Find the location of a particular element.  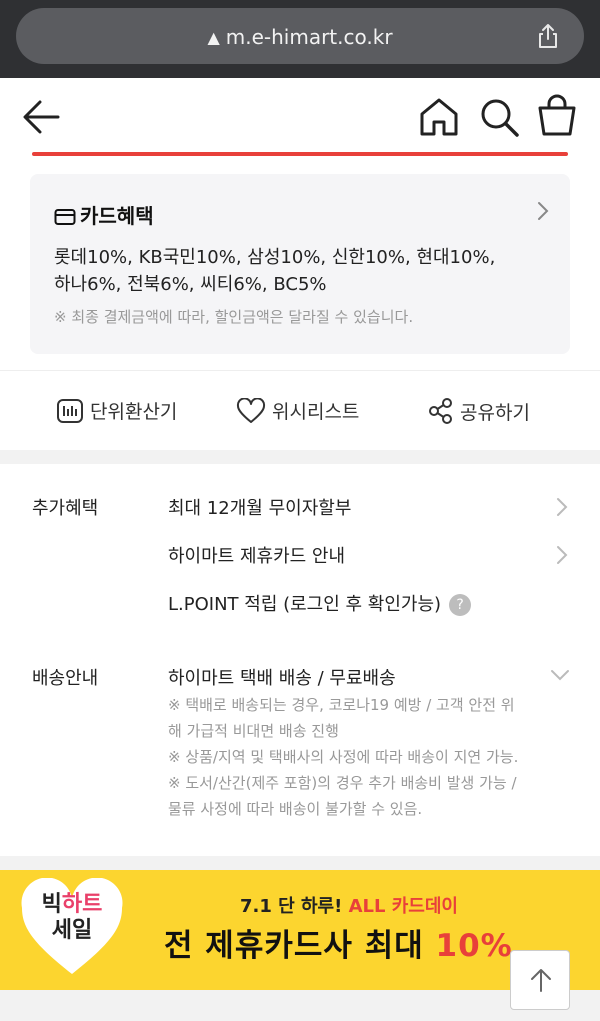

help-icon: ? is located at coordinates (460, 605).